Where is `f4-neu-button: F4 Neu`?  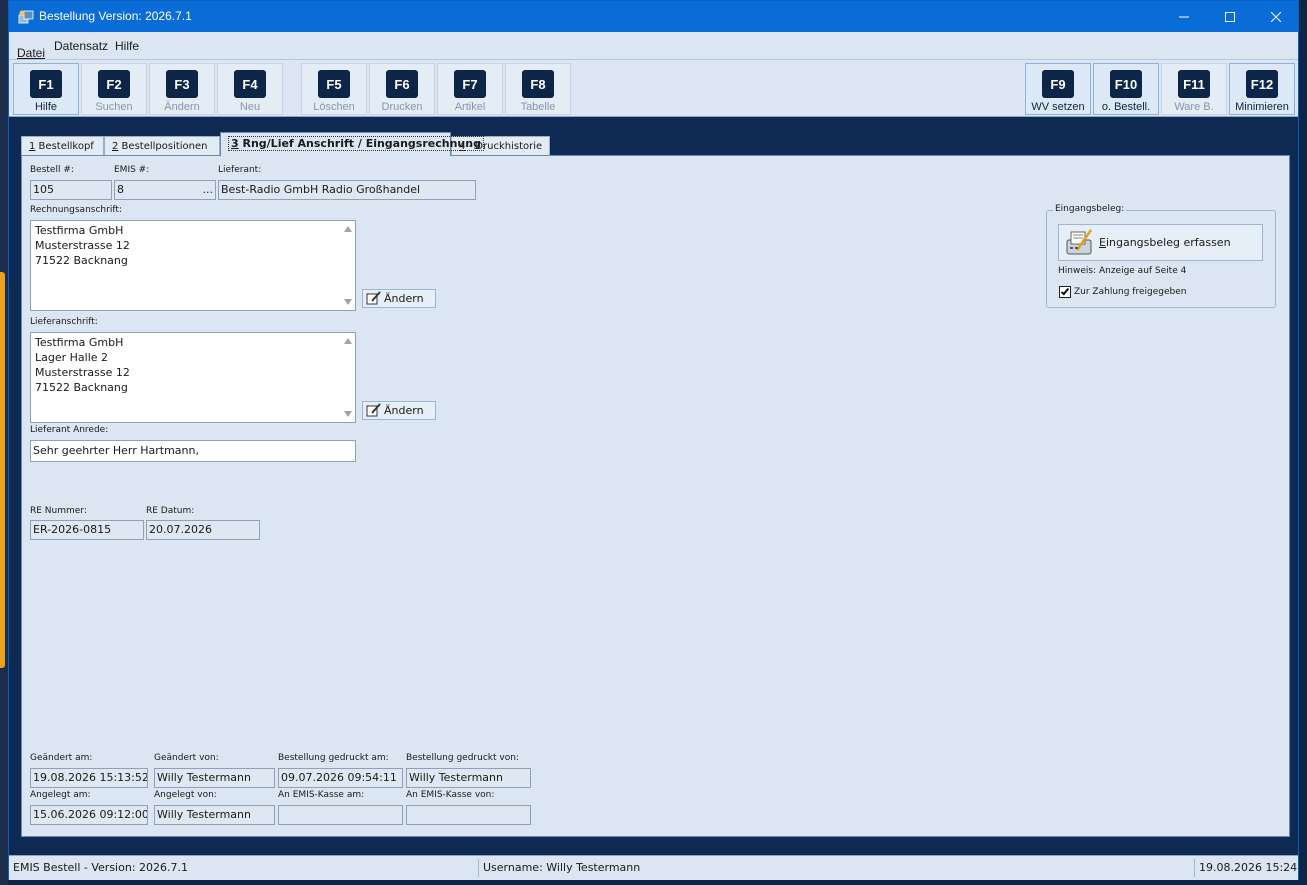
f4-neu-button: F4 Neu is located at coordinates (250, 89).